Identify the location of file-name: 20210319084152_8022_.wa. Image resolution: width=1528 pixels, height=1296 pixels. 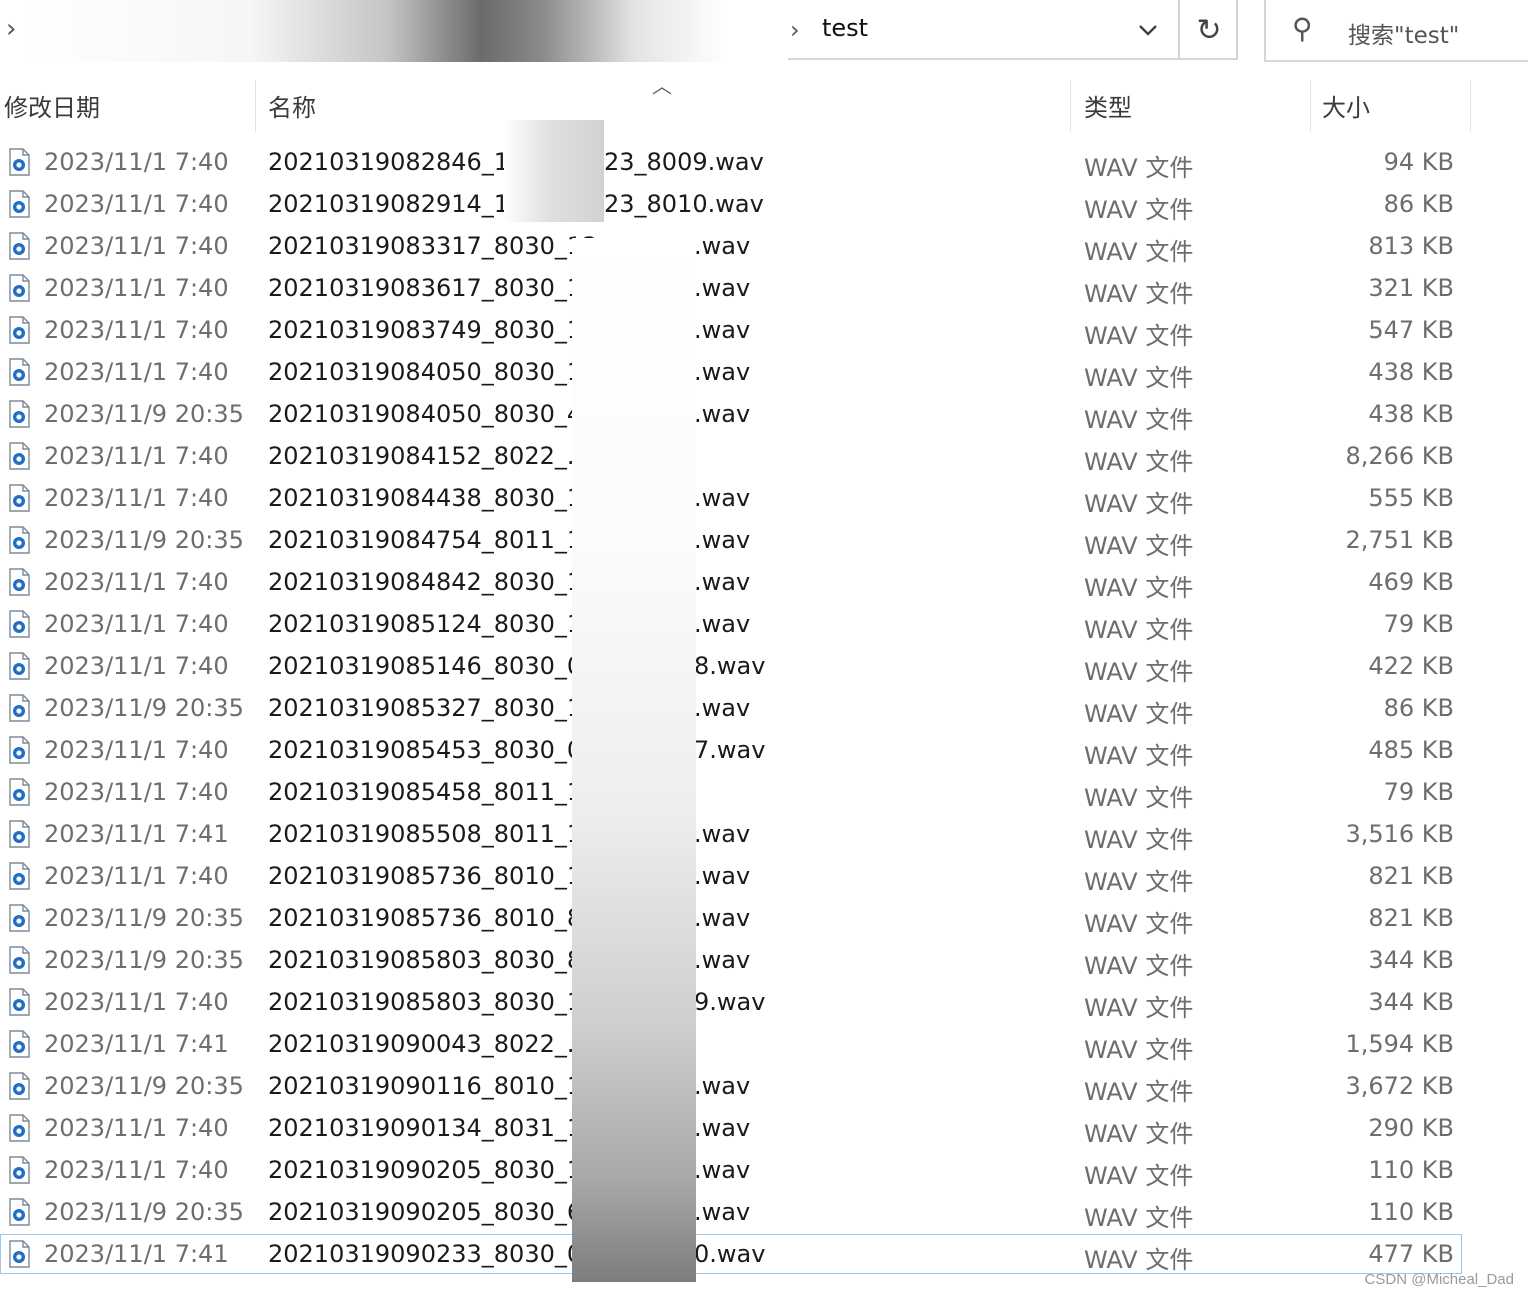
(438, 456).